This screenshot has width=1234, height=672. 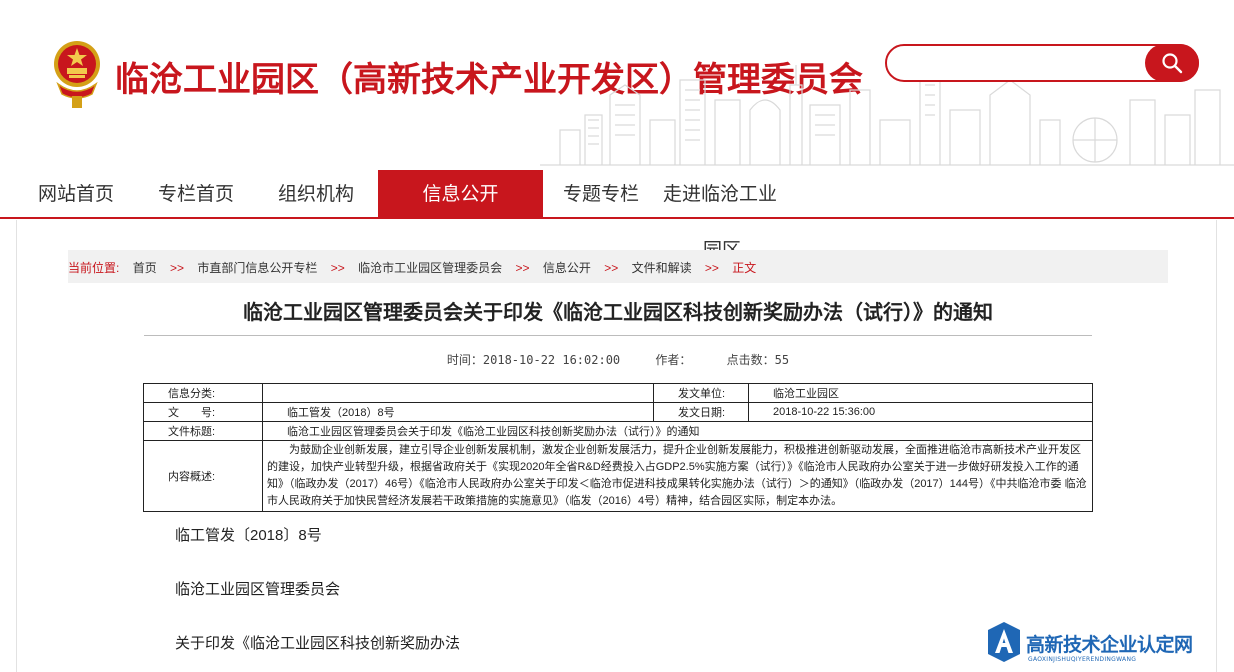 I want to click on breadcrumb-dept-column: 市直部门信息公开专栏, so click(x=257, y=268).